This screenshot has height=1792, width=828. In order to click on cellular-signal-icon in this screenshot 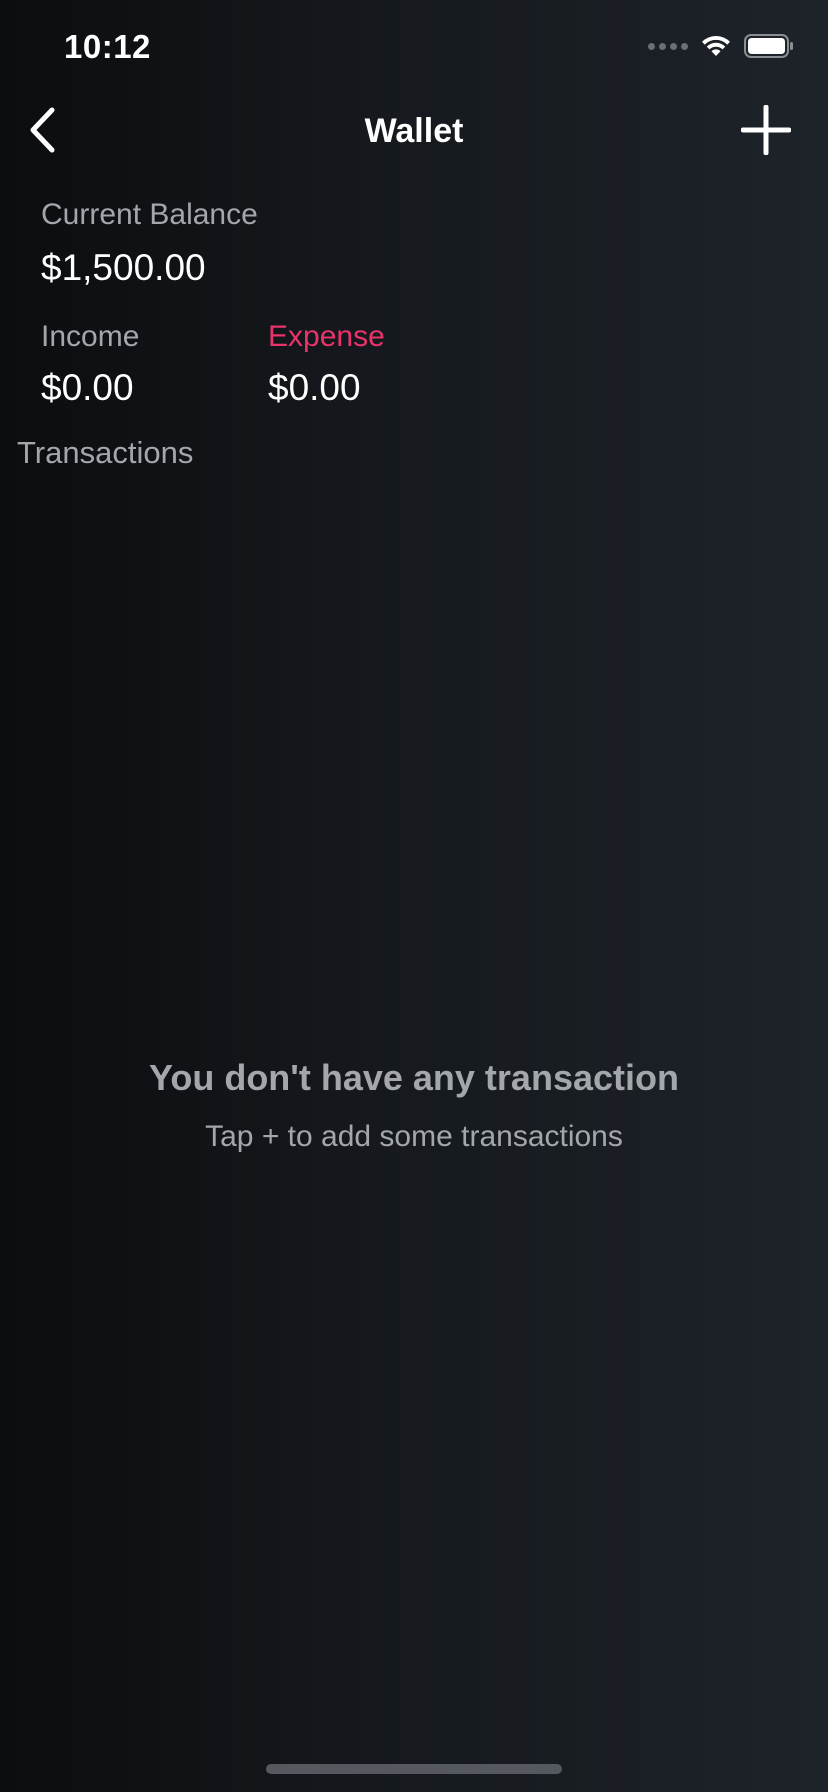, I will do `click(668, 46)`.